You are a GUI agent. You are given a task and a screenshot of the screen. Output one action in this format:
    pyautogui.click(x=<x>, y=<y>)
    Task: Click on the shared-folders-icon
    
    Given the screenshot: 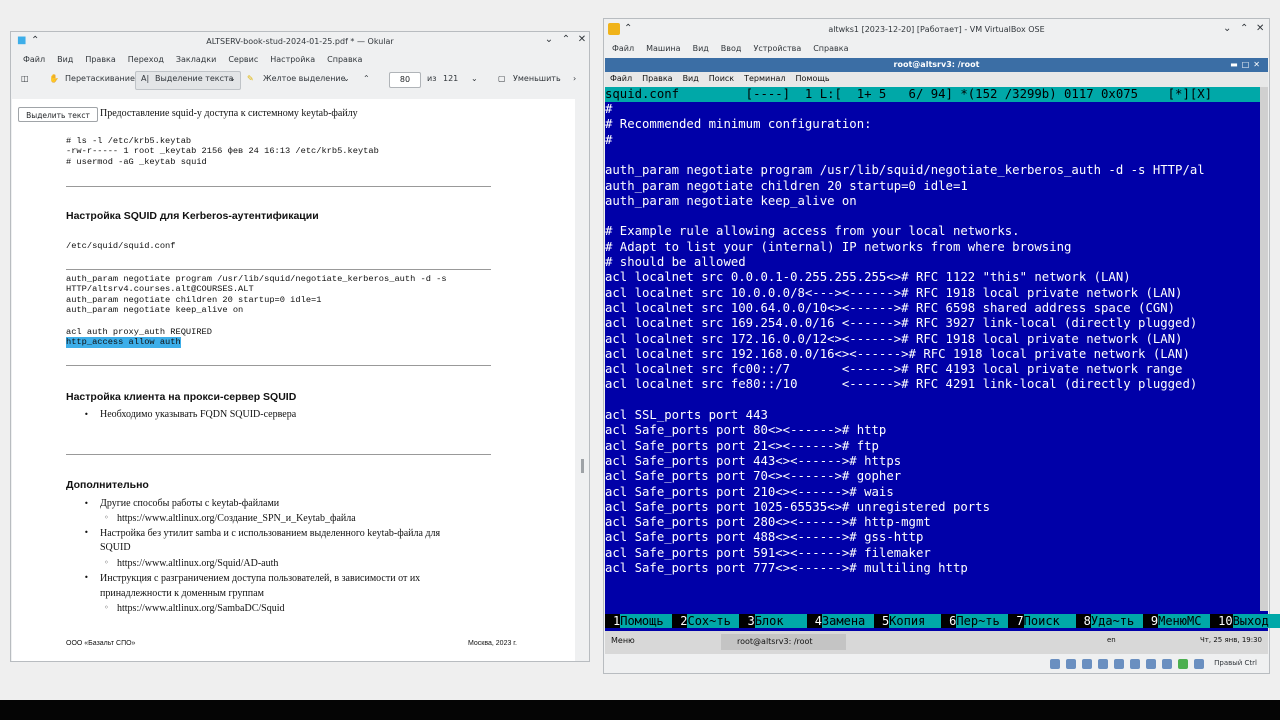 What is the action you would take?
    pyautogui.click(x=1135, y=664)
    